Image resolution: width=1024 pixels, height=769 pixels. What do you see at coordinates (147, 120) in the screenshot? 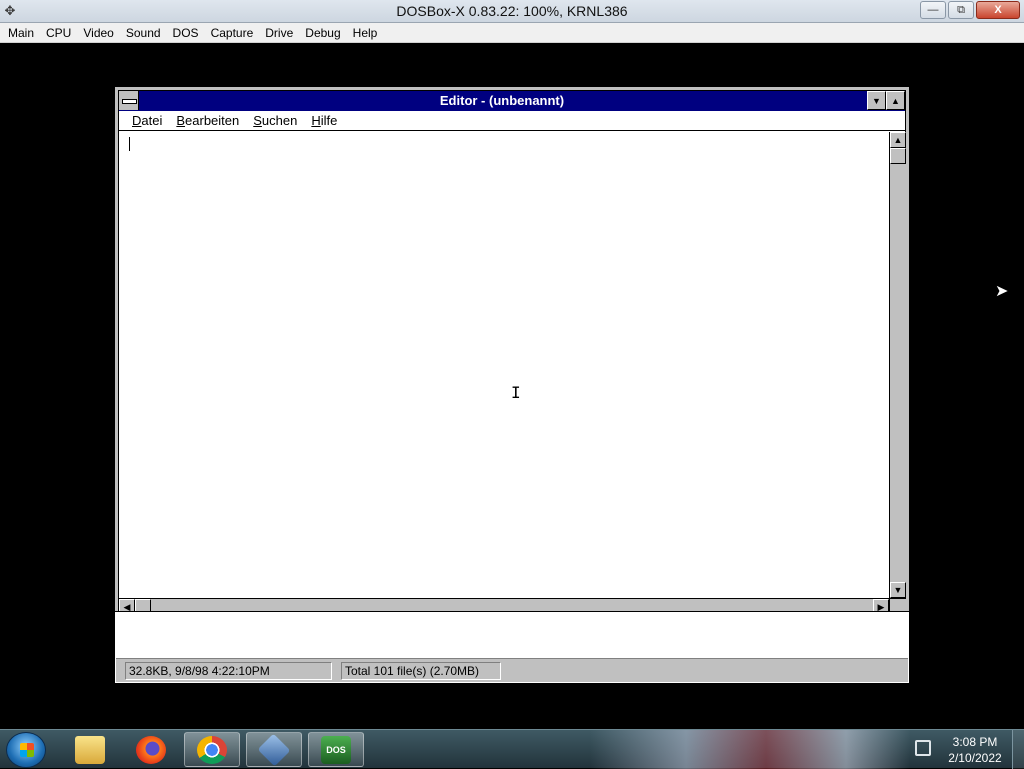
I see `menu-datei: Datei` at bounding box center [147, 120].